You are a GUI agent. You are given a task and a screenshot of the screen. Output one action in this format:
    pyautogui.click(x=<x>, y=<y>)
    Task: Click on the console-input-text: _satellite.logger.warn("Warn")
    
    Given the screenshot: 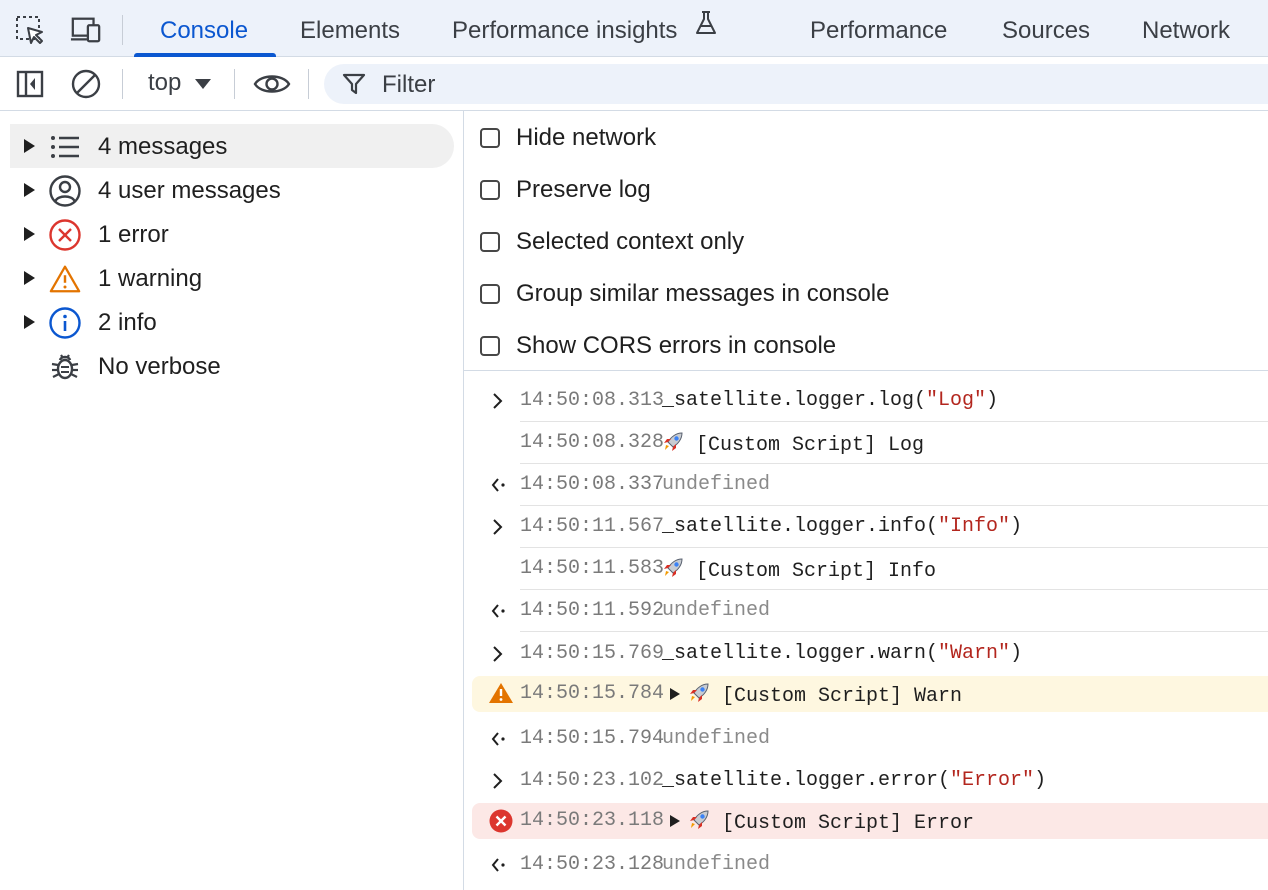 What is the action you would take?
    pyautogui.click(x=842, y=653)
    